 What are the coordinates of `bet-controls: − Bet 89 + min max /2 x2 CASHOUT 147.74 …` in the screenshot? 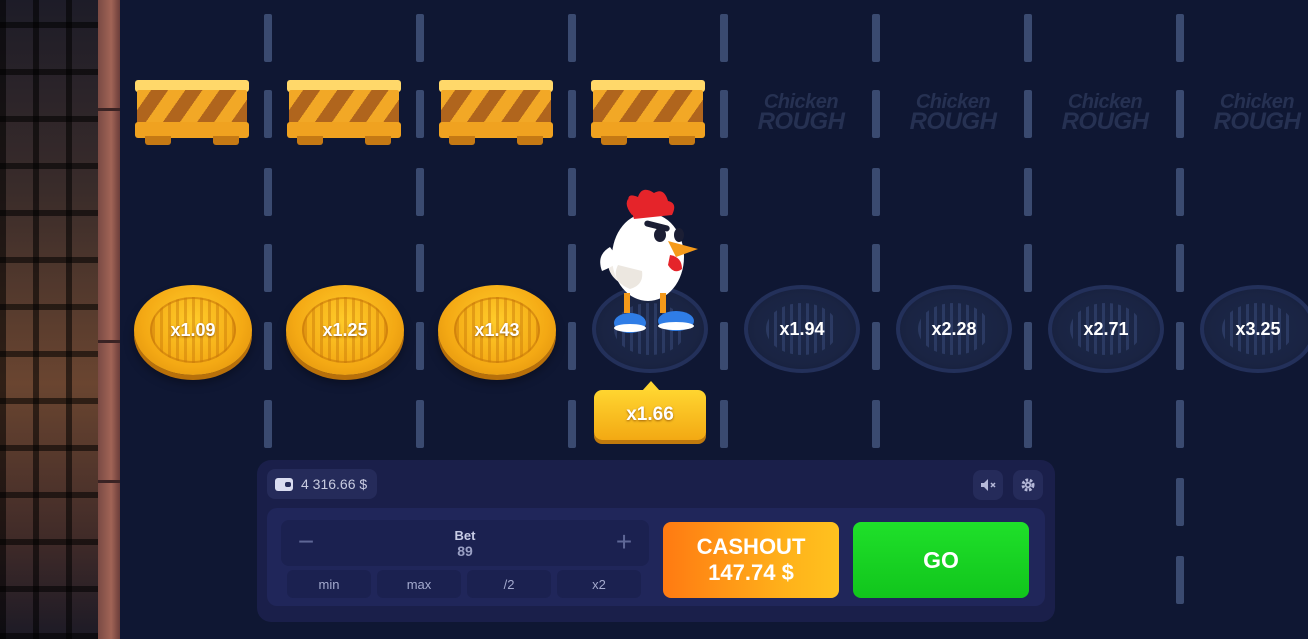 It's located at (656, 557).